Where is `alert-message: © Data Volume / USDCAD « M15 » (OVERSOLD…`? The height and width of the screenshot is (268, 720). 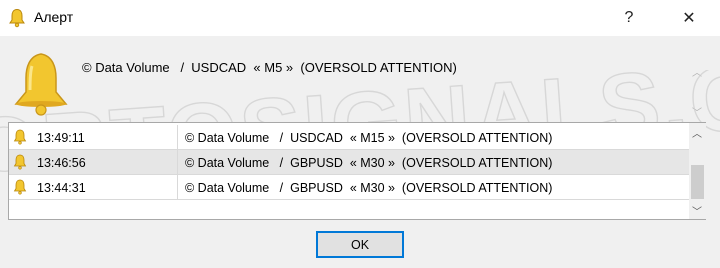 alert-message: © Data Volume / USDCAD « M15 » (OVERSOLD… is located at coordinates (369, 138).